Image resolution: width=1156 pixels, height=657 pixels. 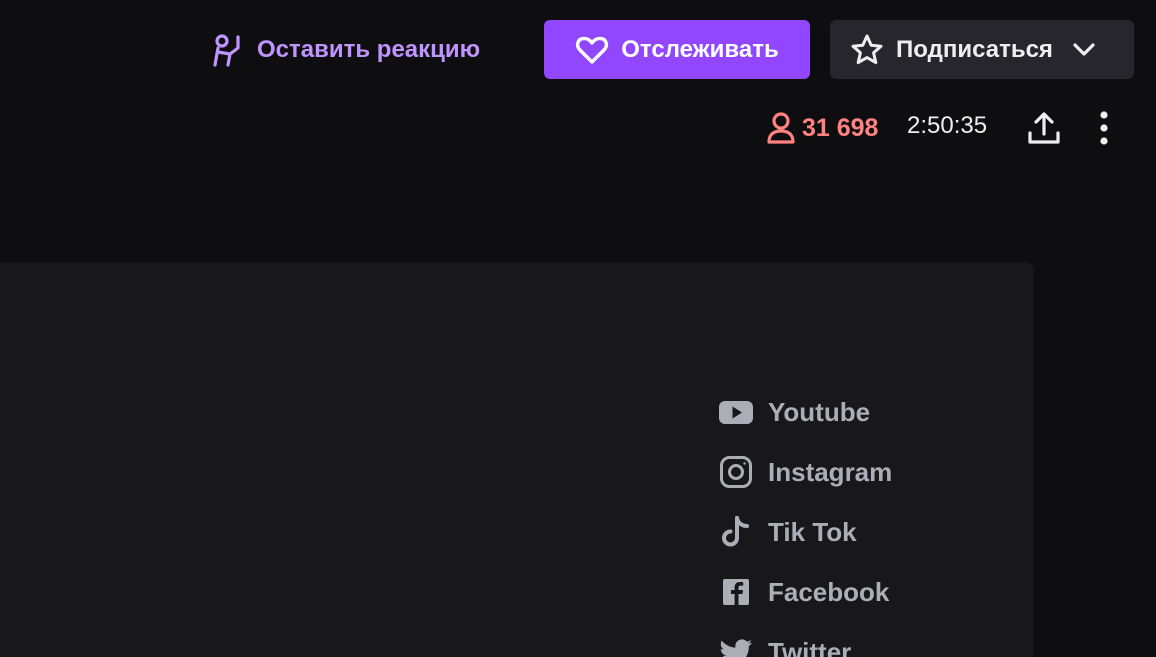 I want to click on social-link-facebook: Facebook, so click(x=805, y=592).